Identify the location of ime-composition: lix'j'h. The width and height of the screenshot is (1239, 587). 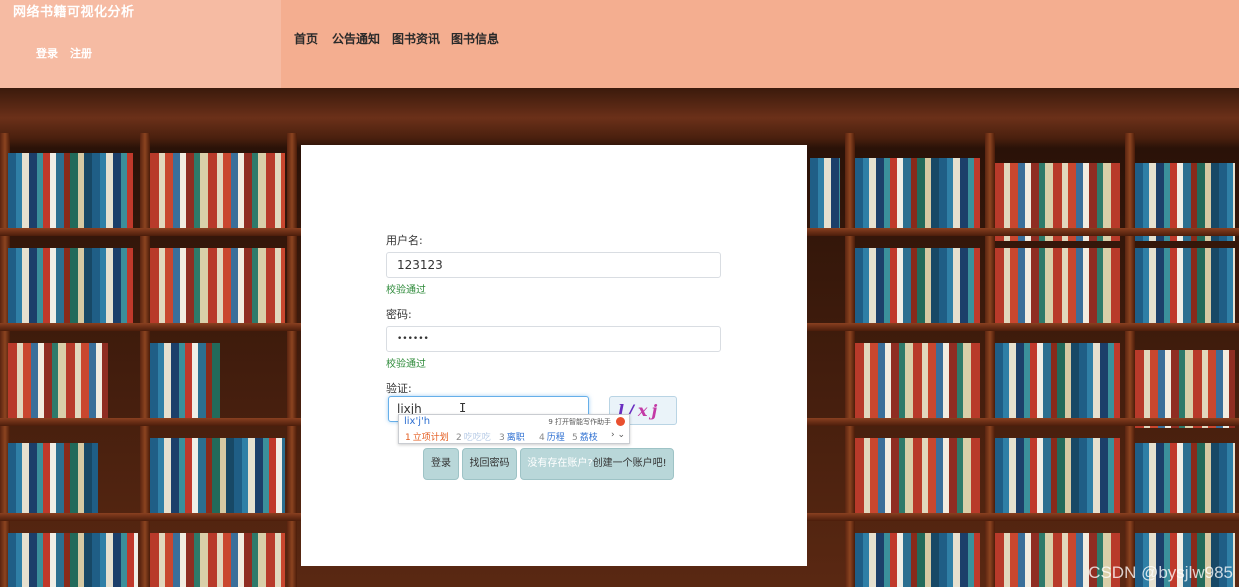
(417, 421).